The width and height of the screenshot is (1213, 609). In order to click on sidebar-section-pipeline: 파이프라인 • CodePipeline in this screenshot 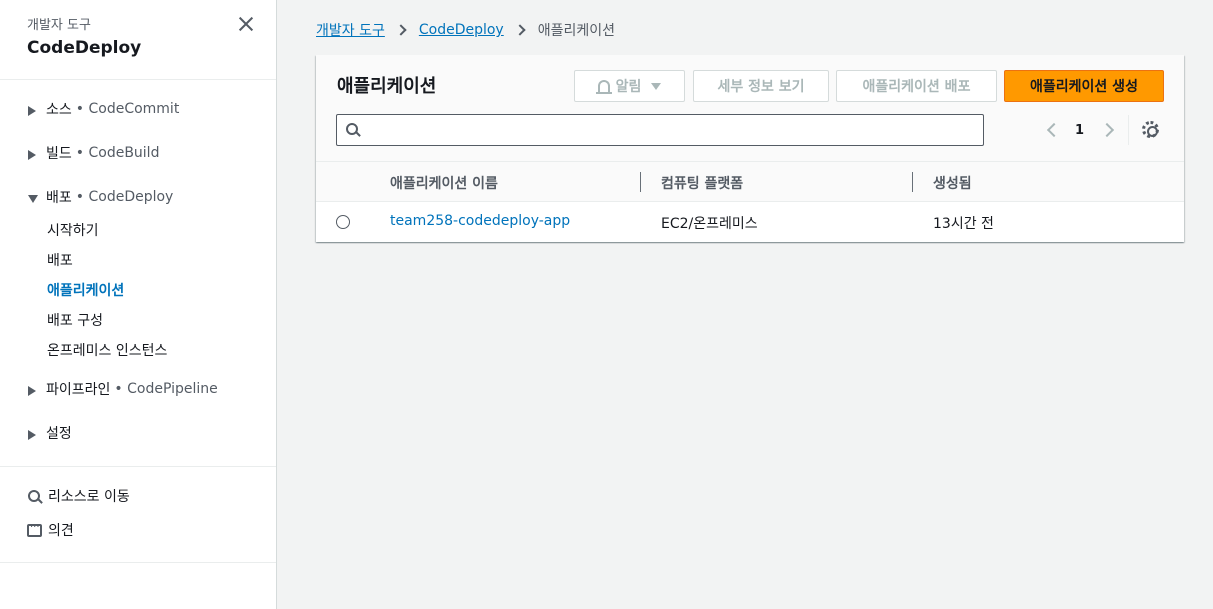, I will do `click(123, 389)`.